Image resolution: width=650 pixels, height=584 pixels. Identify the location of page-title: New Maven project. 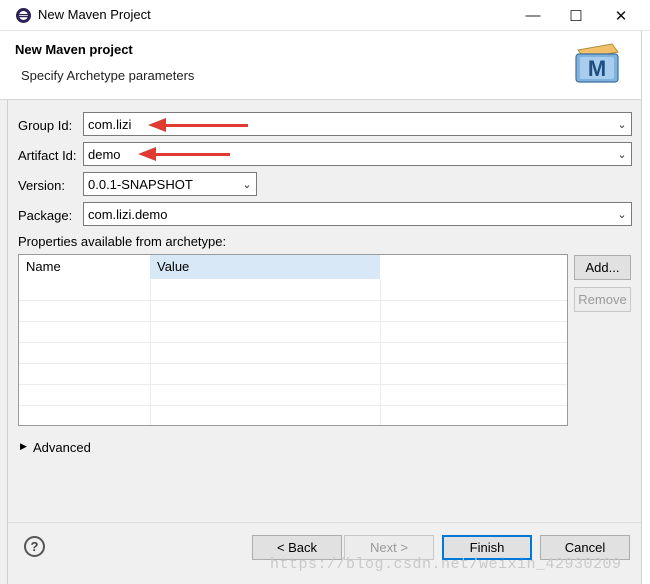
(74, 49).